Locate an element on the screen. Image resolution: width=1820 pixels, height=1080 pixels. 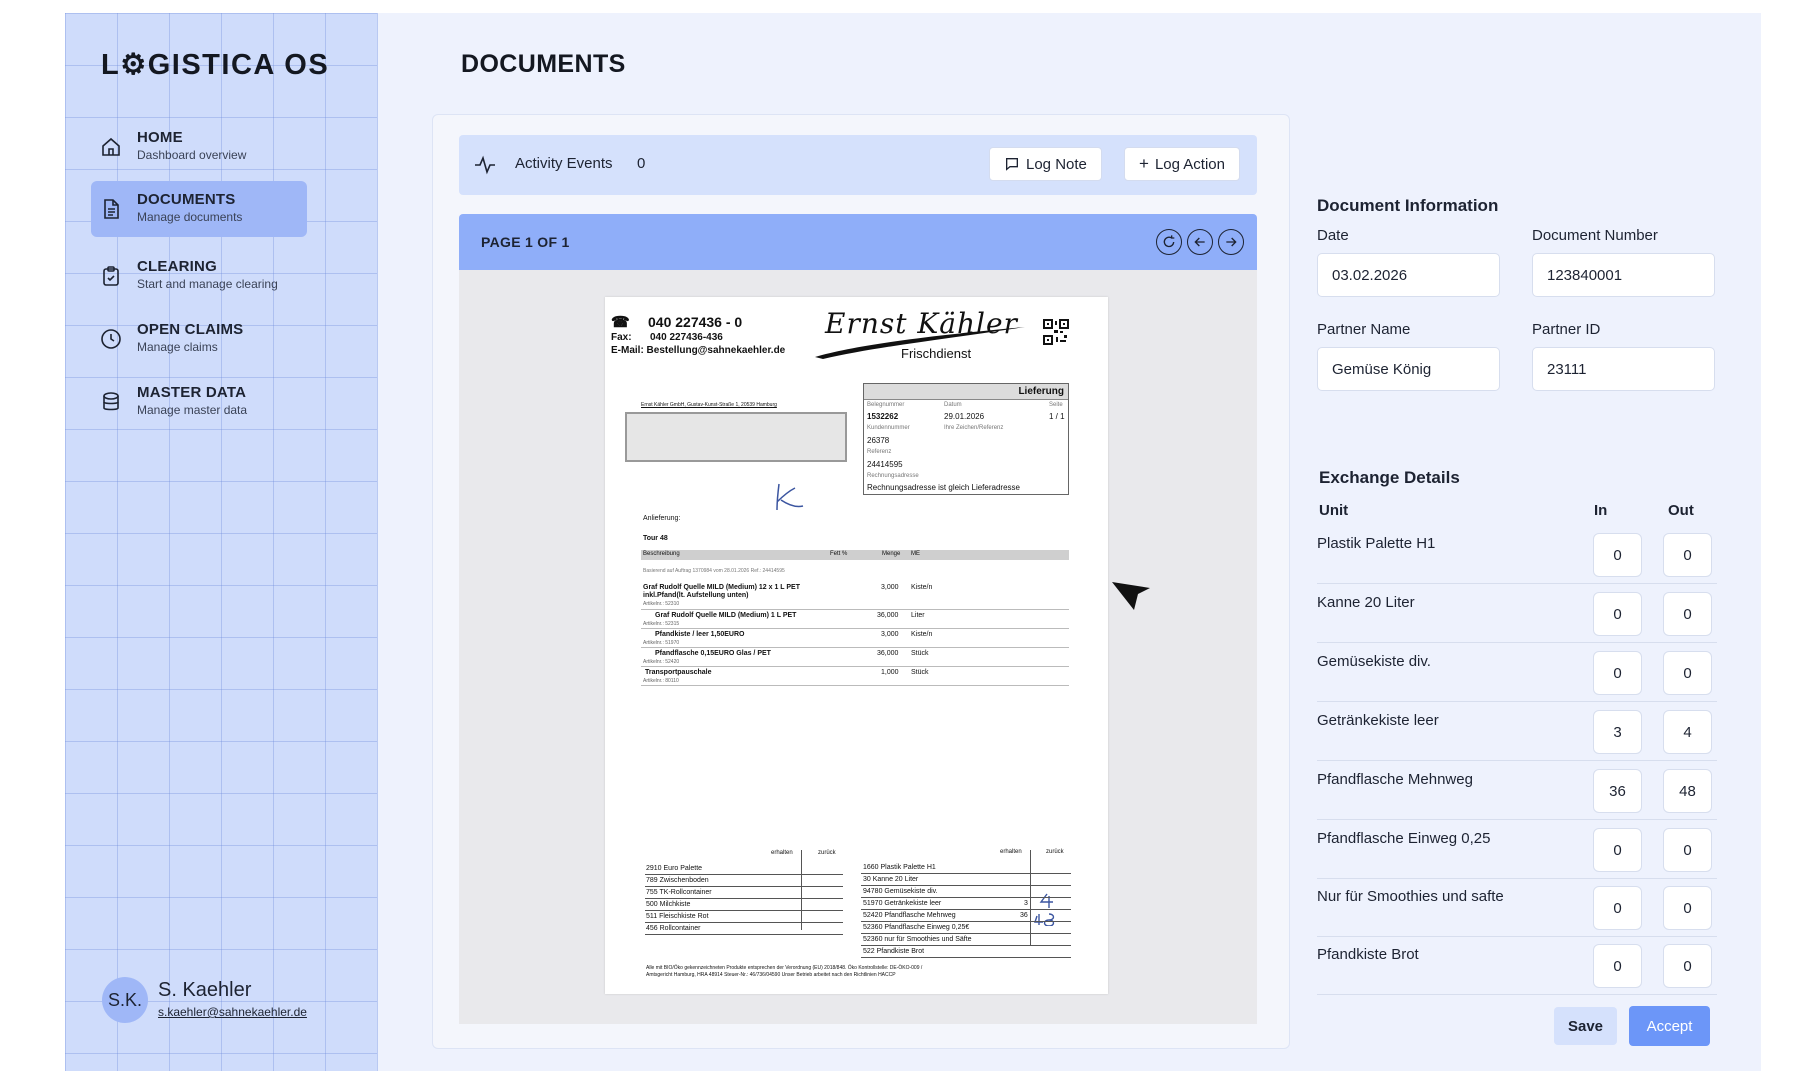
sidebar-item-open-claims: OPEN CLAIMS Manage claims is located at coordinates (199, 339).